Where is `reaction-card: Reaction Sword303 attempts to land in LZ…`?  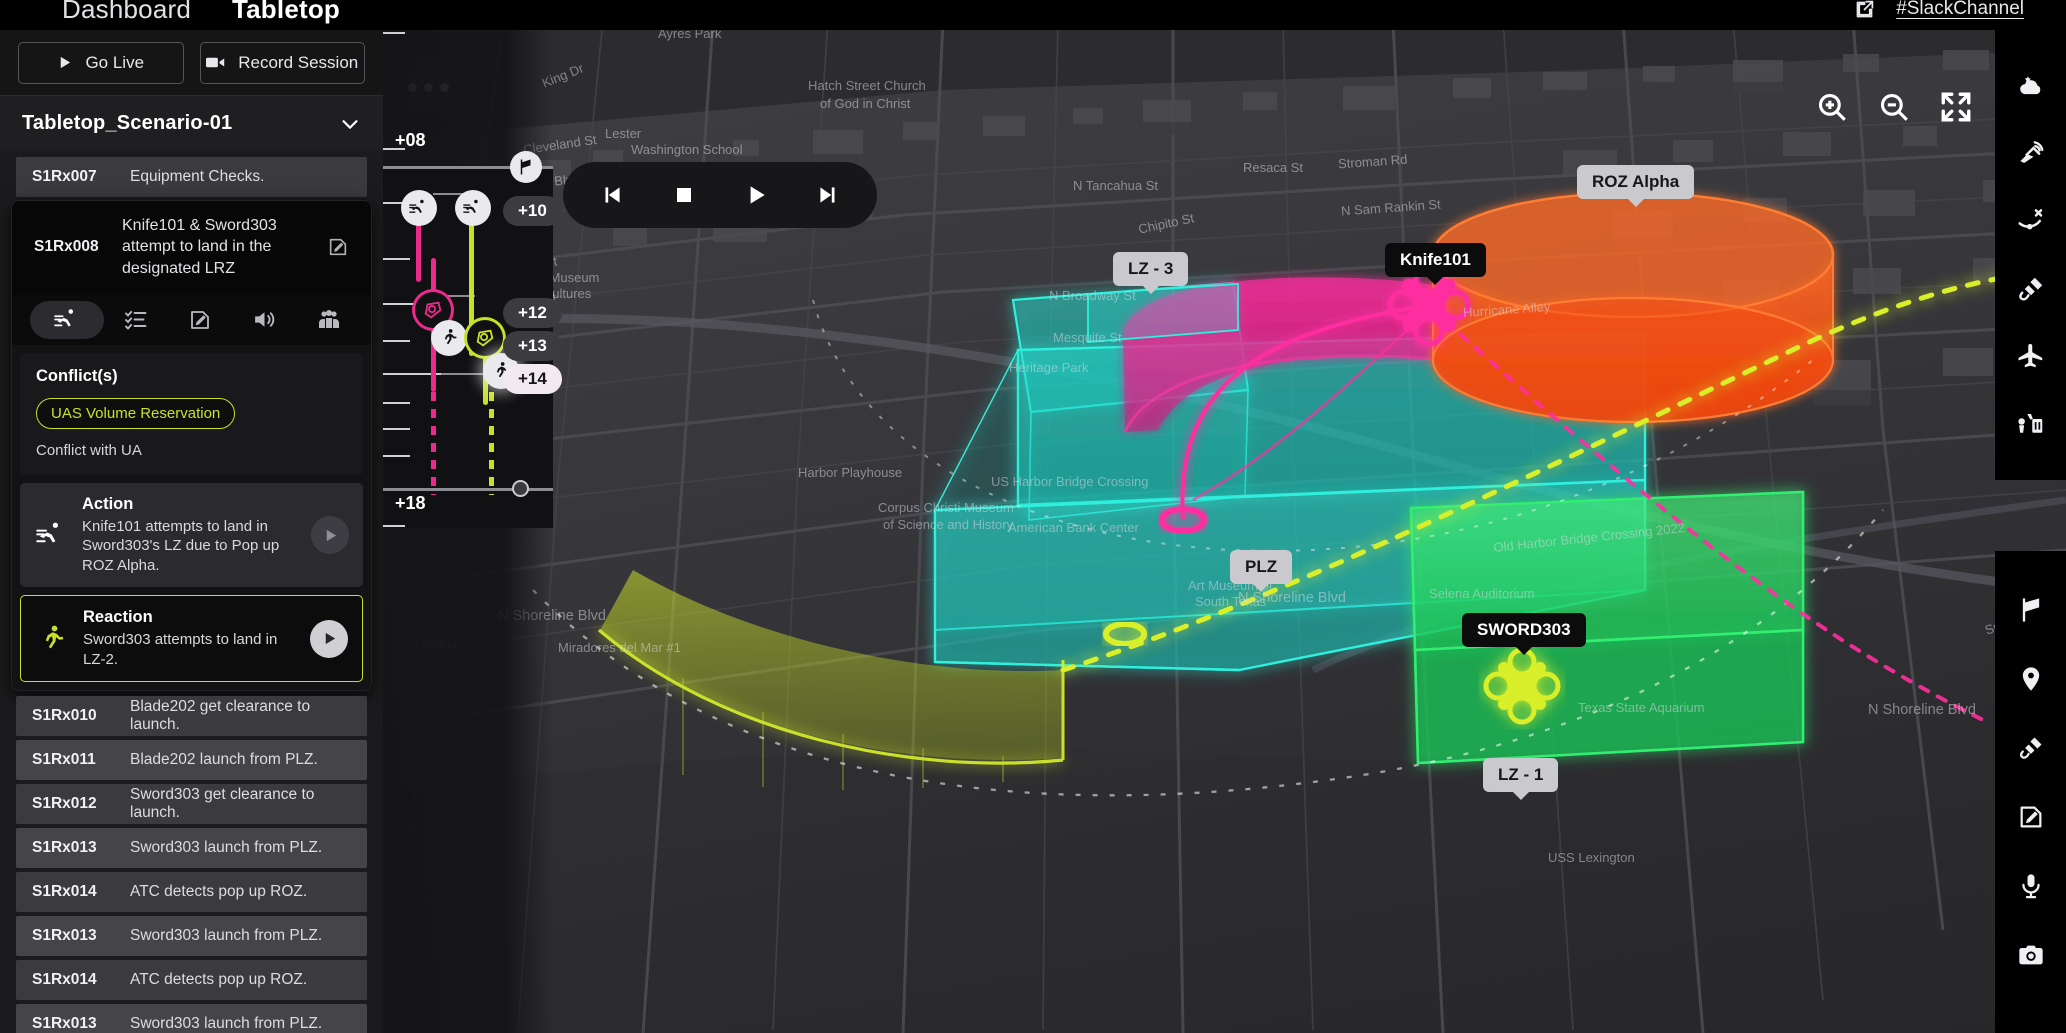 reaction-card: Reaction Sword303 attempts to land in LZ… is located at coordinates (191, 639).